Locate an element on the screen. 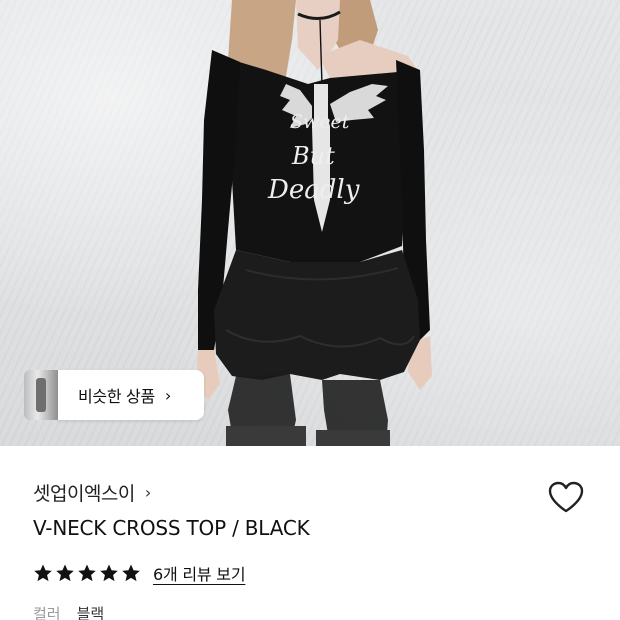 The height and width of the screenshot is (620, 620). brand-name: 셋업이엑스이 is located at coordinates (84, 493).